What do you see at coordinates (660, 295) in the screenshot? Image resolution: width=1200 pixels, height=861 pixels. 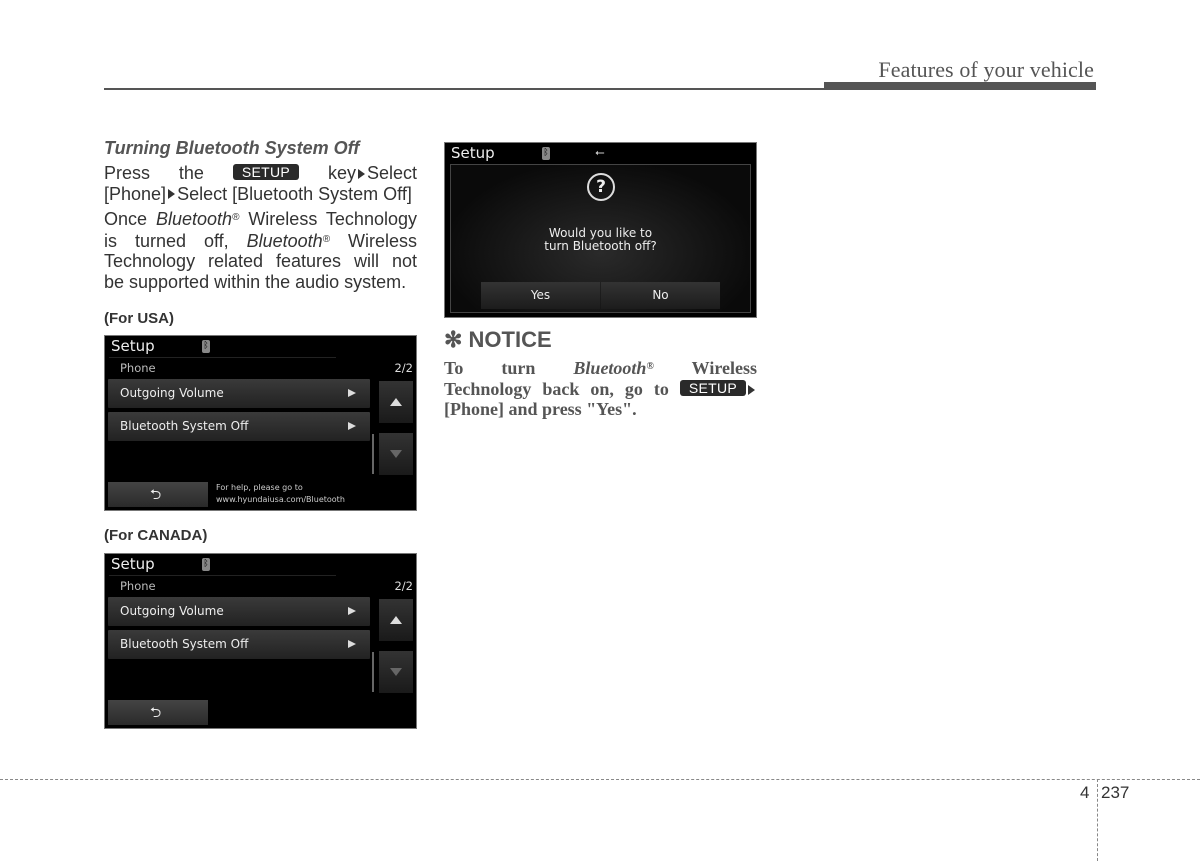 I see `no-button: No` at bounding box center [660, 295].